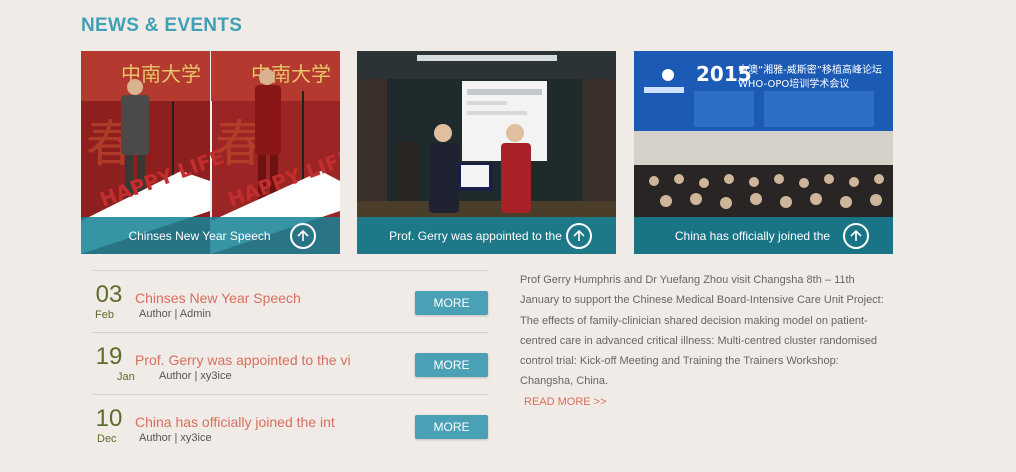 This screenshot has width=1016, height=472. Describe the element at coordinates (162, 25) in the screenshot. I see `section-title: NEWS & EVENTS` at that location.